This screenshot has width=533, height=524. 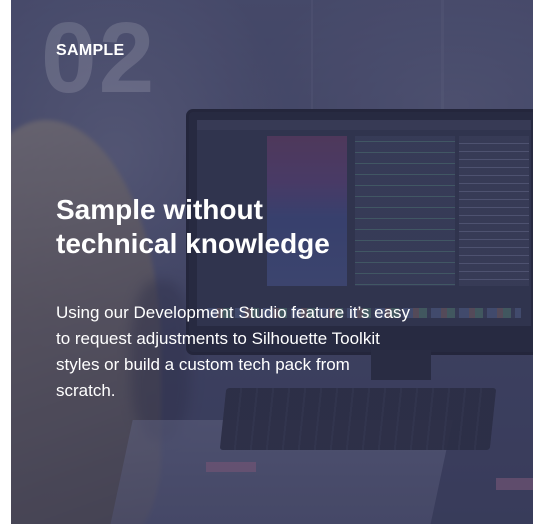 What do you see at coordinates (159, 209) in the screenshot?
I see `headline-line: Sample without` at bounding box center [159, 209].